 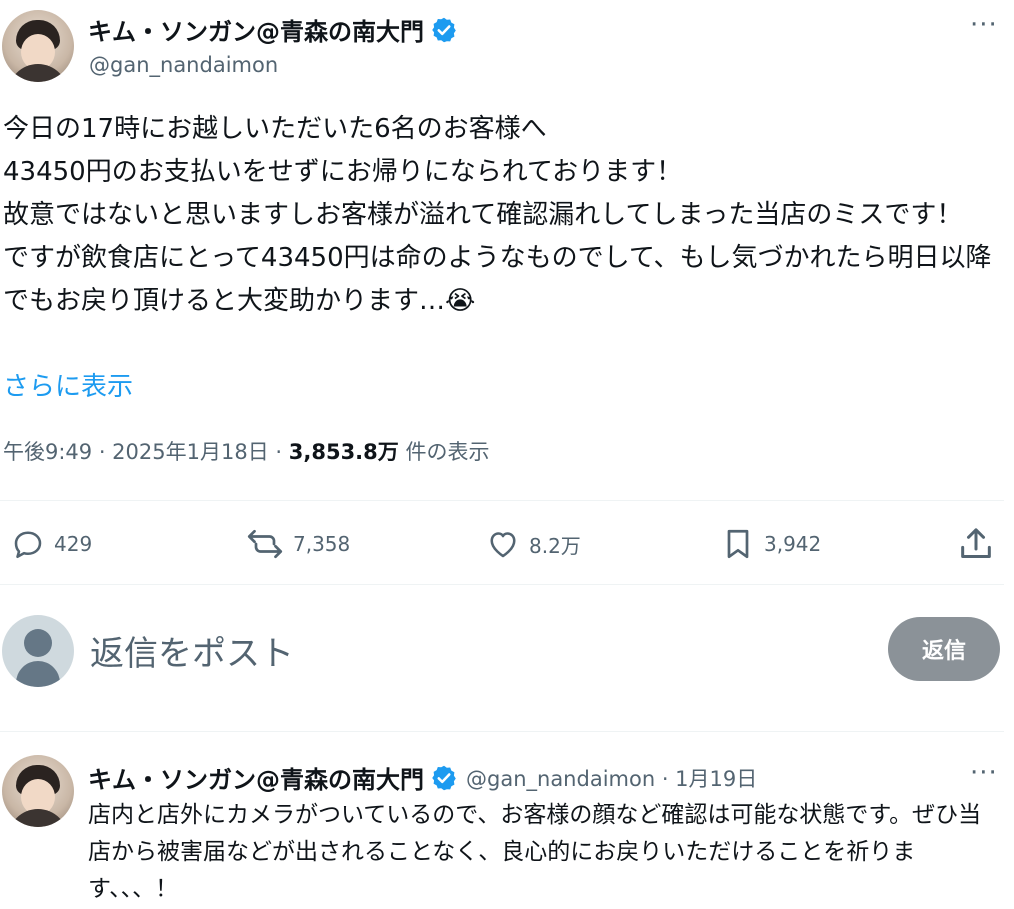 What do you see at coordinates (256, 777) in the screenshot?
I see `reply-author-name: キム・ソンガン@青森の南大門` at bounding box center [256, 777].